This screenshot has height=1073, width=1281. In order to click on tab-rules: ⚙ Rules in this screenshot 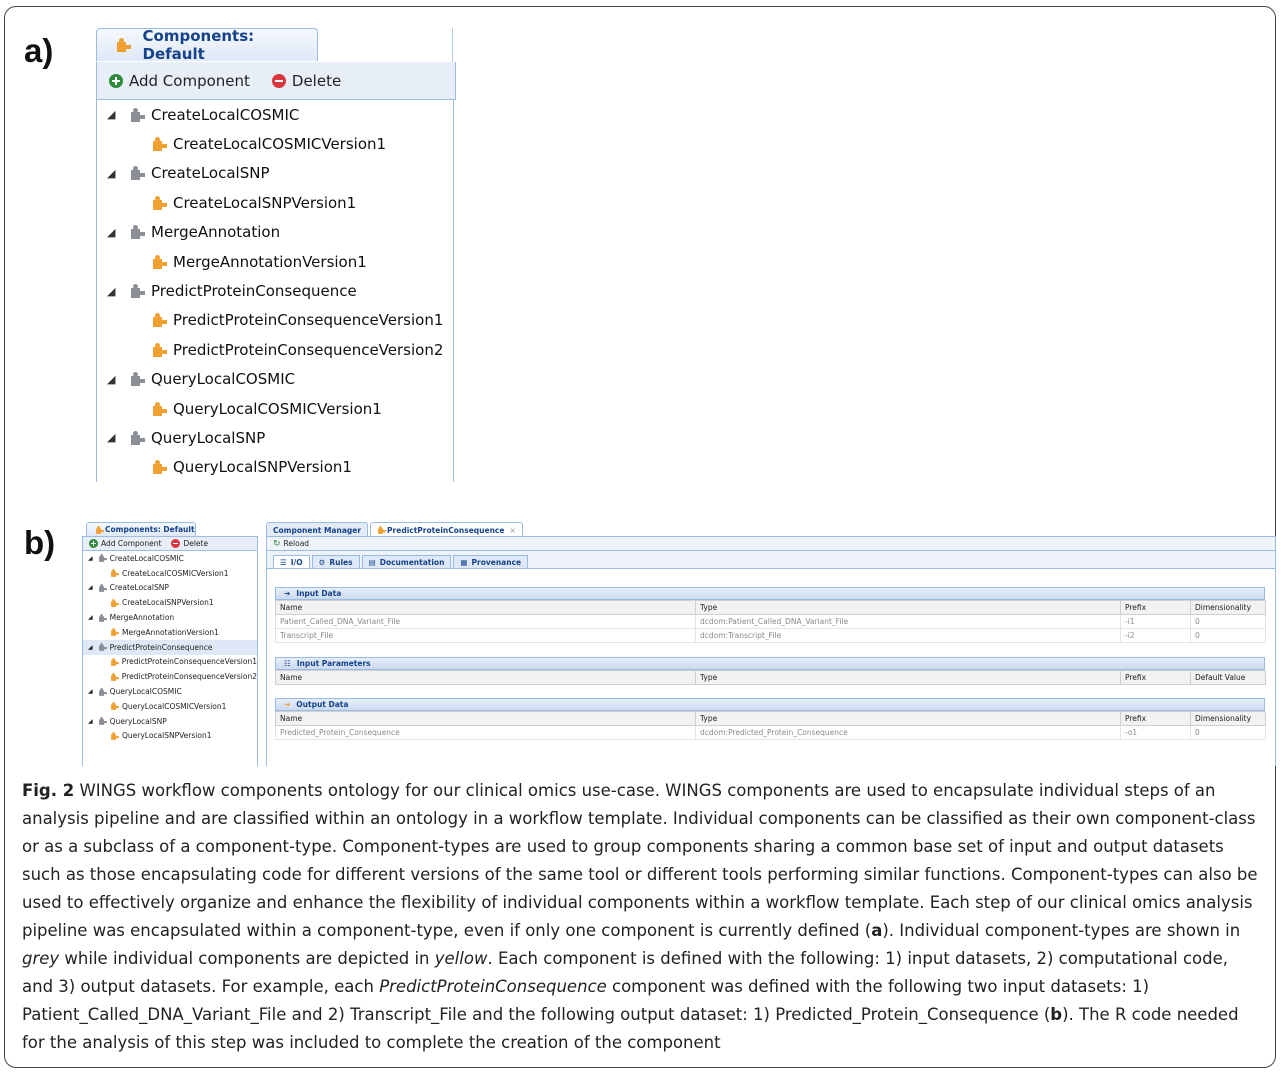, I will do `click(335, 561)`.